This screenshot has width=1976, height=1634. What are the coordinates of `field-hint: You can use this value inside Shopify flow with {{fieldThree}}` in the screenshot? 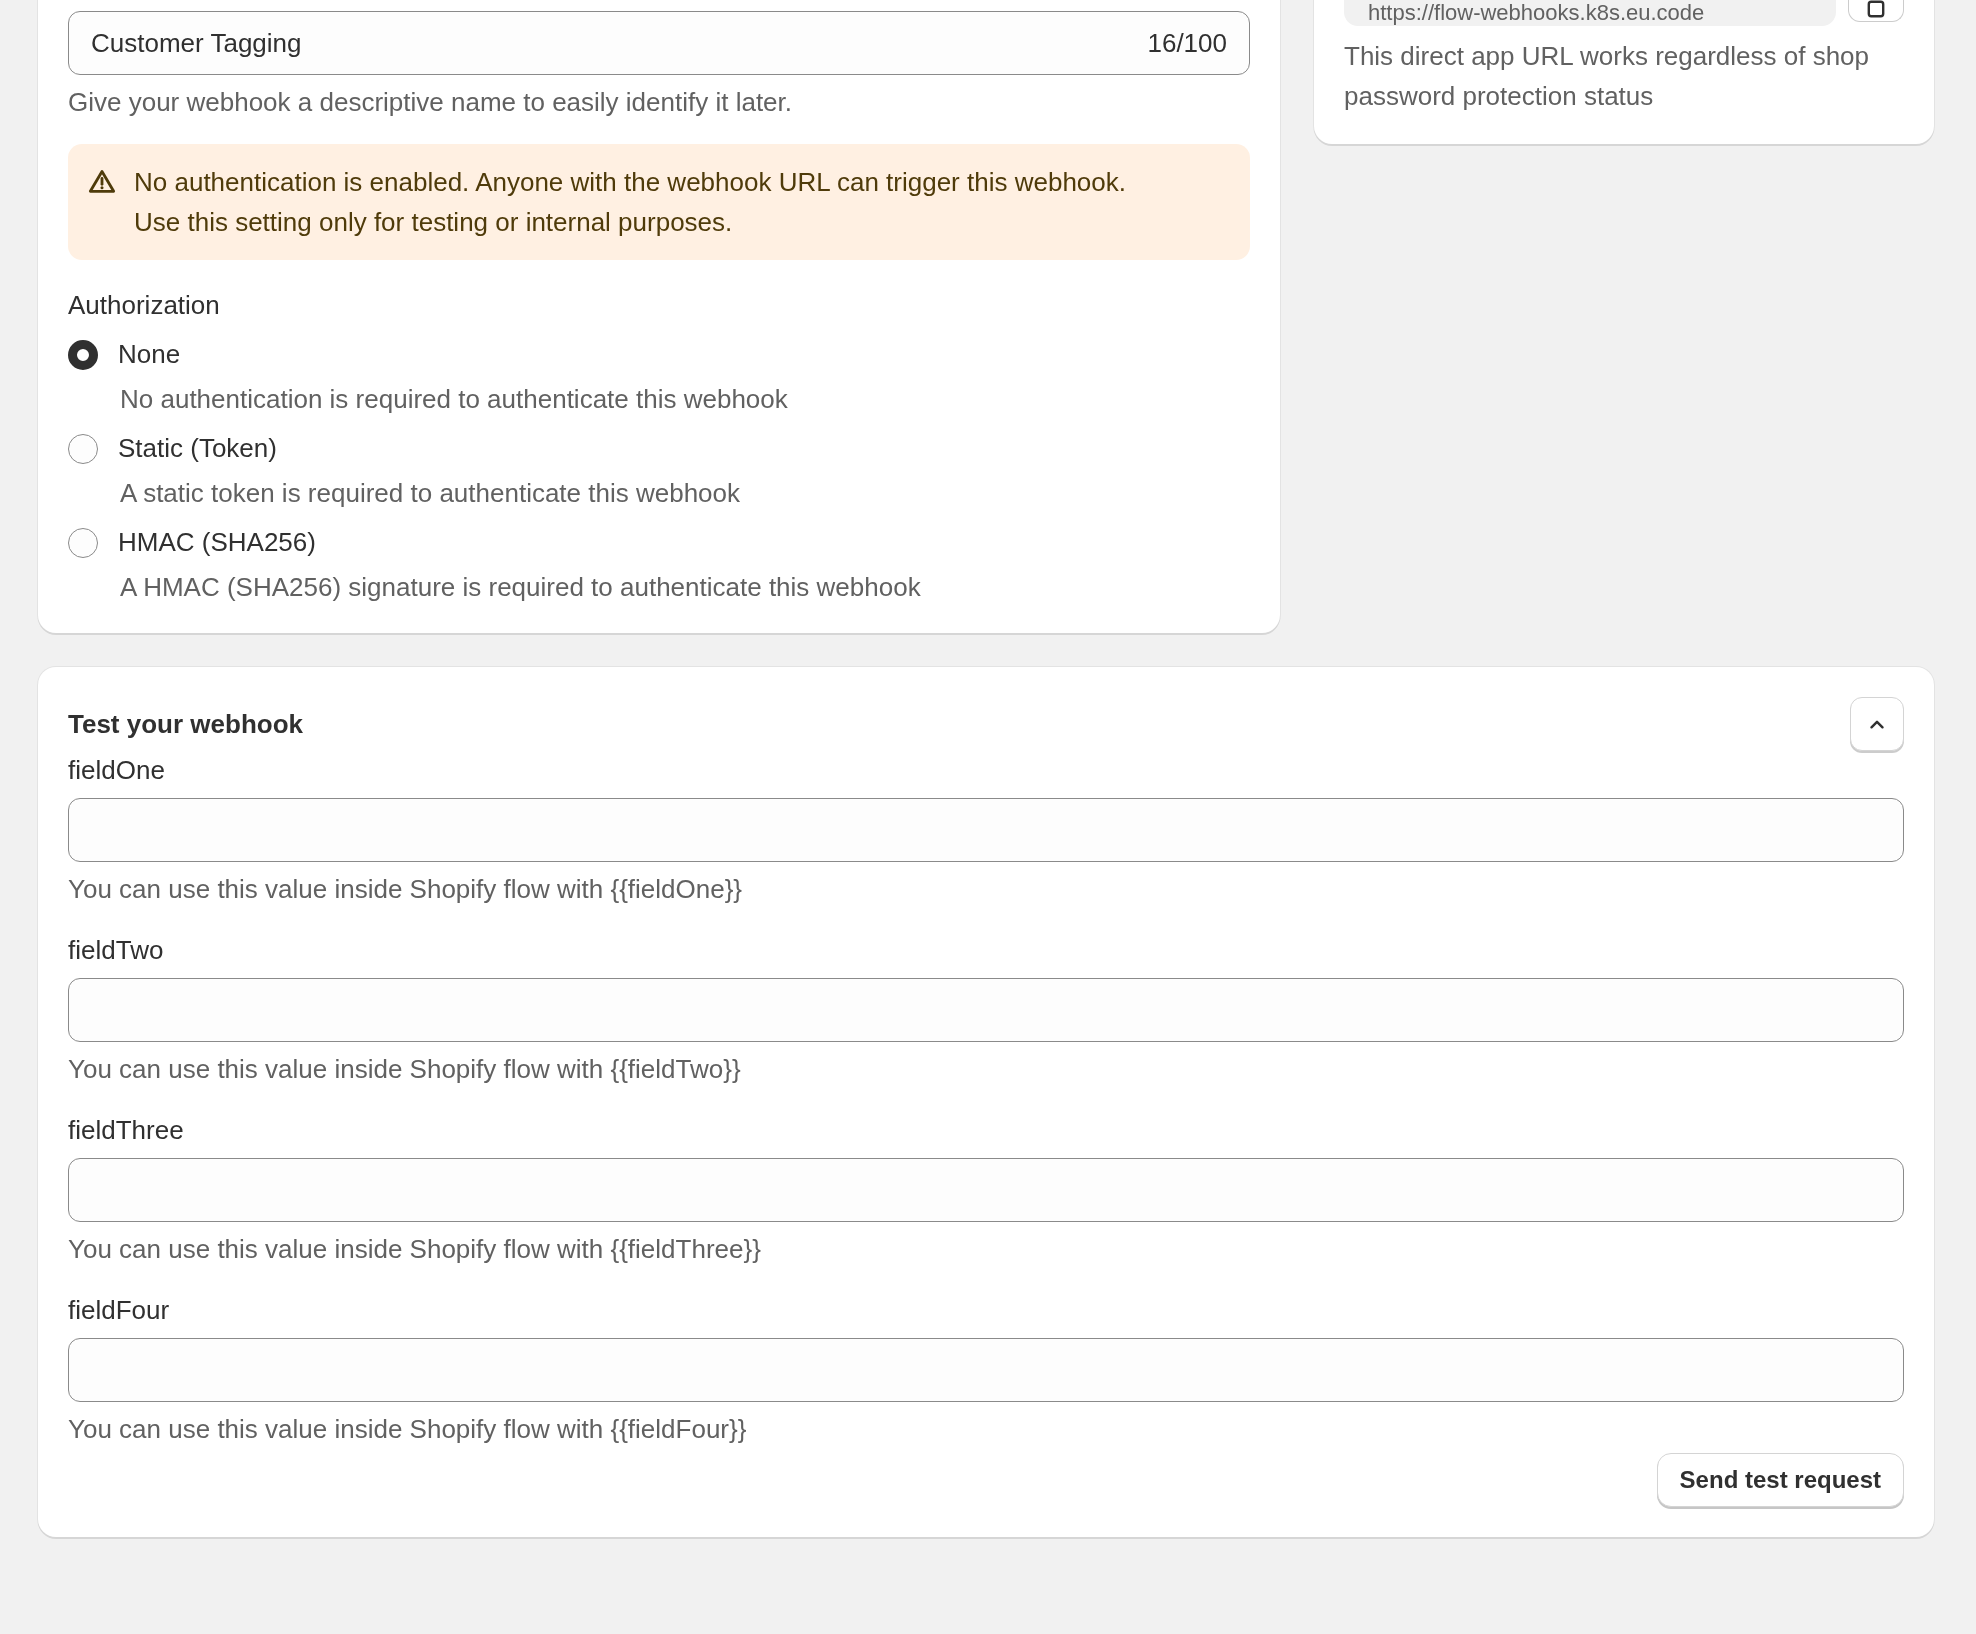 It's located at (415, 1249).